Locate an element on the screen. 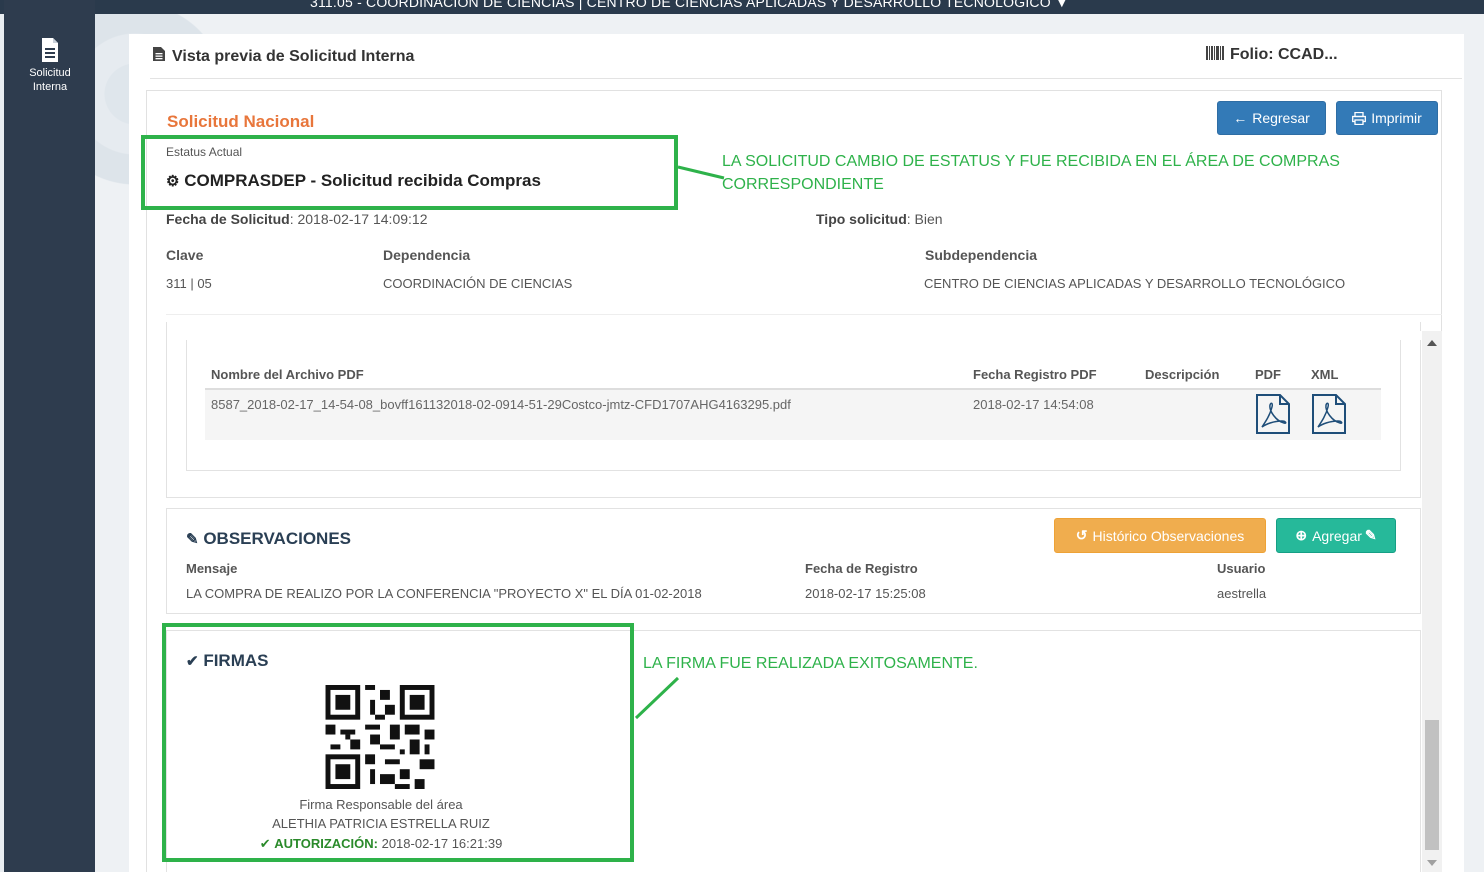 This screenshot has width=1484, height=872. signature-highlight-box is located at coordinates (398, 742).